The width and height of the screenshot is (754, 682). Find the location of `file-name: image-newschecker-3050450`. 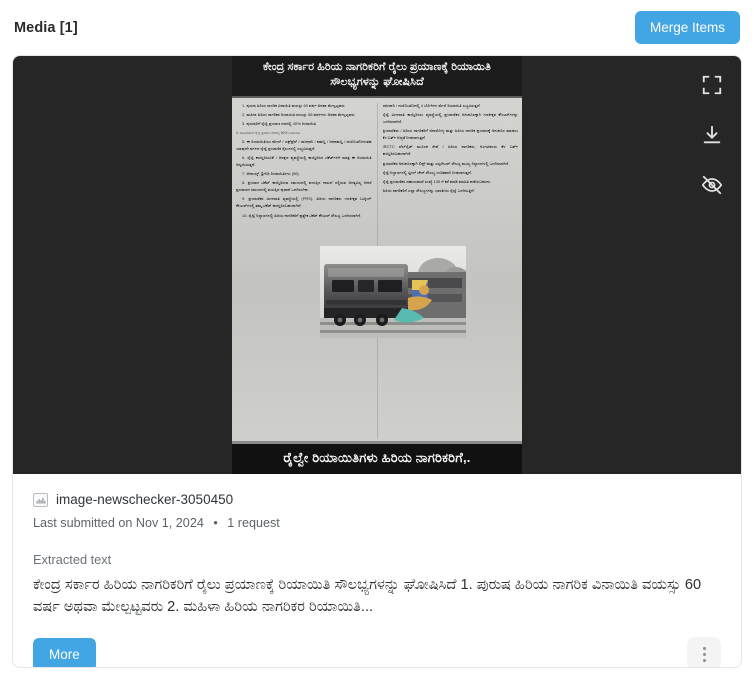

file-name: image-newschecker-3050450 is located at coordinates (145, 499).